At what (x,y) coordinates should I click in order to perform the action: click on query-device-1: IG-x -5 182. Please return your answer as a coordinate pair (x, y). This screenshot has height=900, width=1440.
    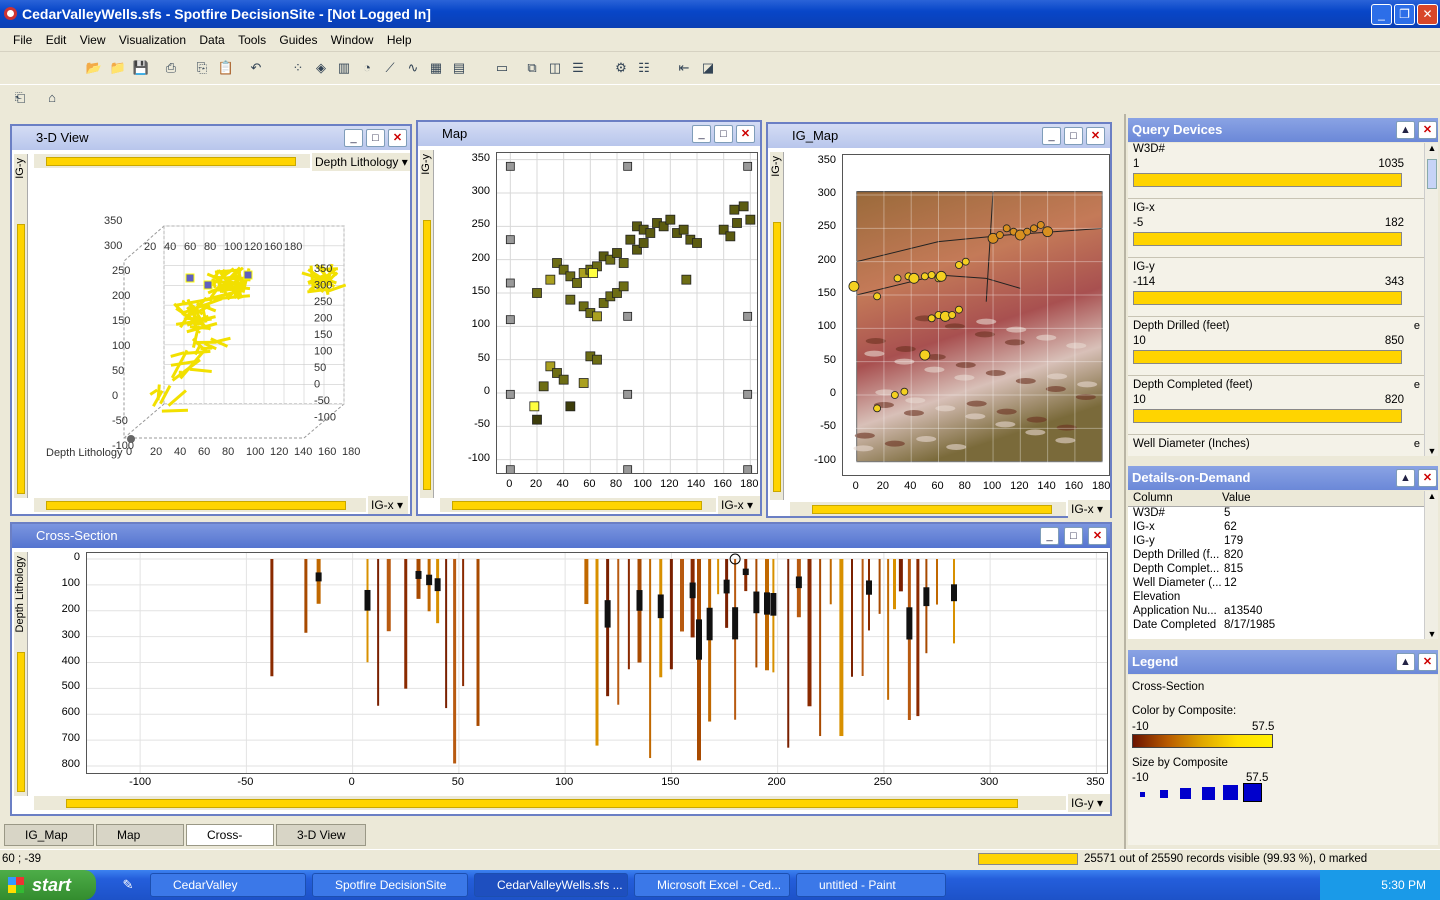
    Looking at the image, I should click on (1276, 230).